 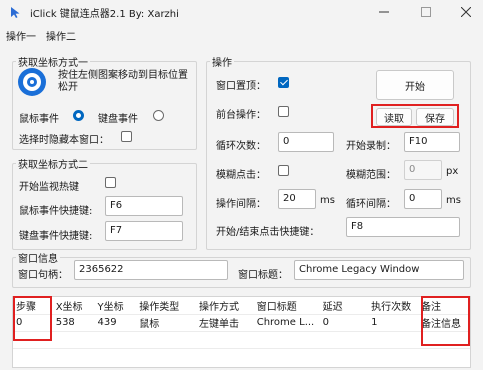 What do you see at coordinates (43, 275) in the screenshot?
I see `window-handle-label: 窗口句柄：` at bounding box center [43, 275].